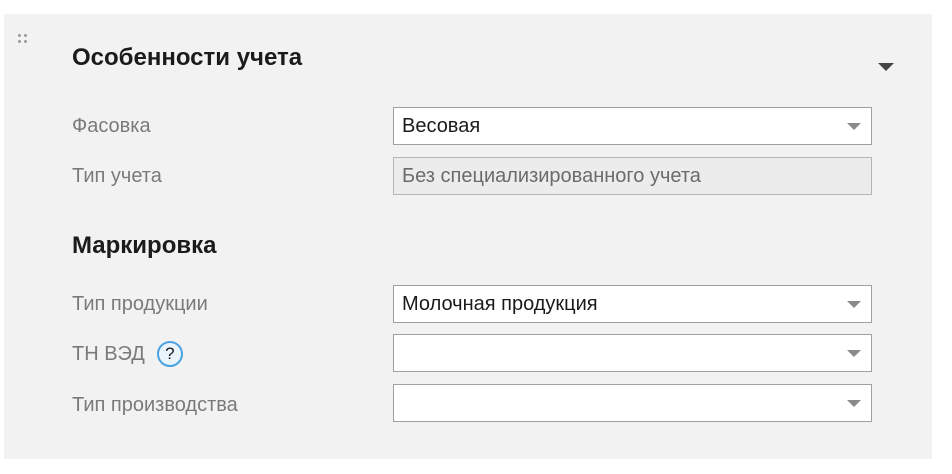  What do you see at coordinates (632, 304) in the screenshot?
I see `product-type-select: Молочная продукция` at bounding box center [632, 304].